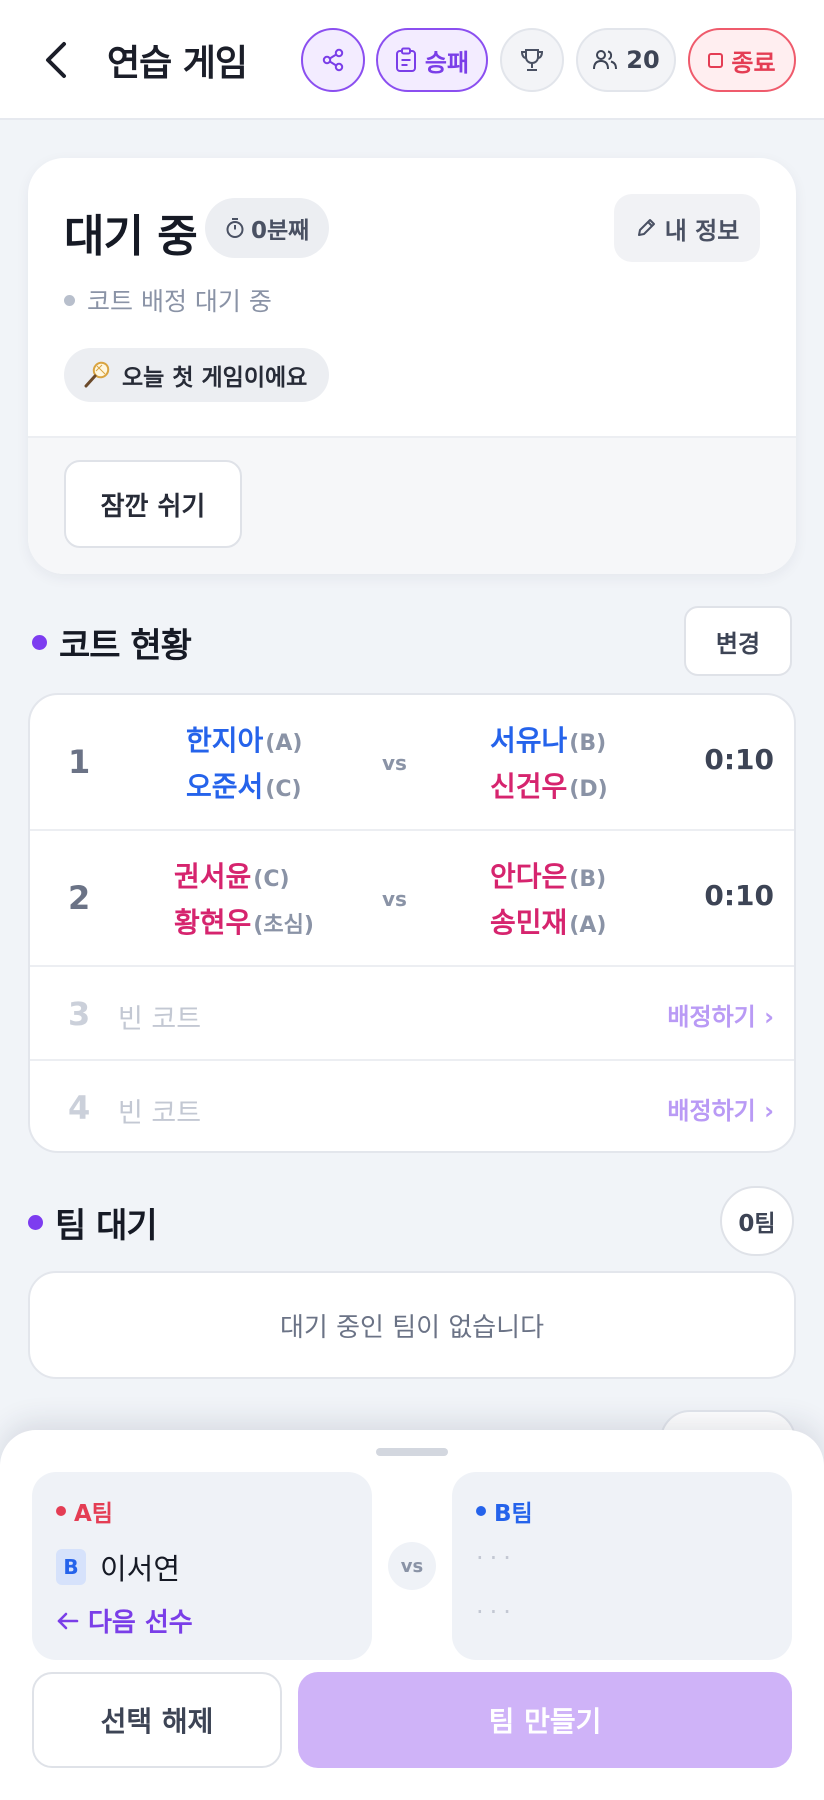 This screenshot has width=824, height=1800. What do you see at coordinates (69, 300) in the screenshot?
I see `status-dot` at bounding box center [69, 300].